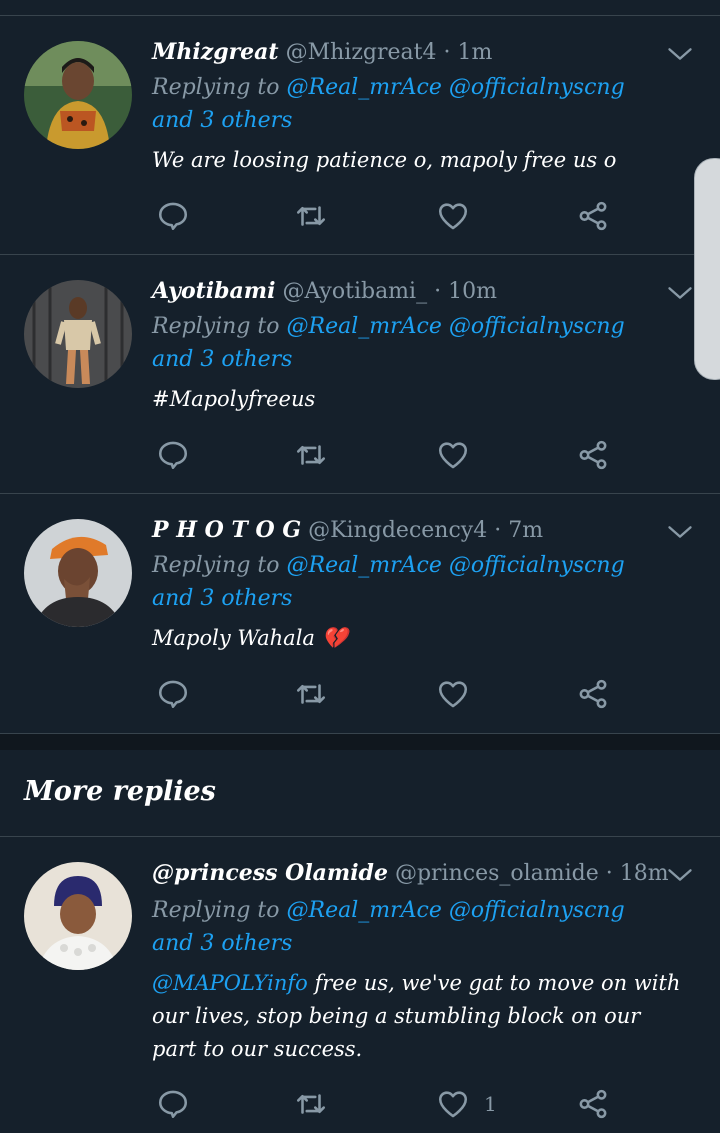 This screenshot has height=1133, width=720. What do you see at coordinates (472, 291) in the screenshot?
I see `timestamp: 10m` at bounding box center [472, 291].